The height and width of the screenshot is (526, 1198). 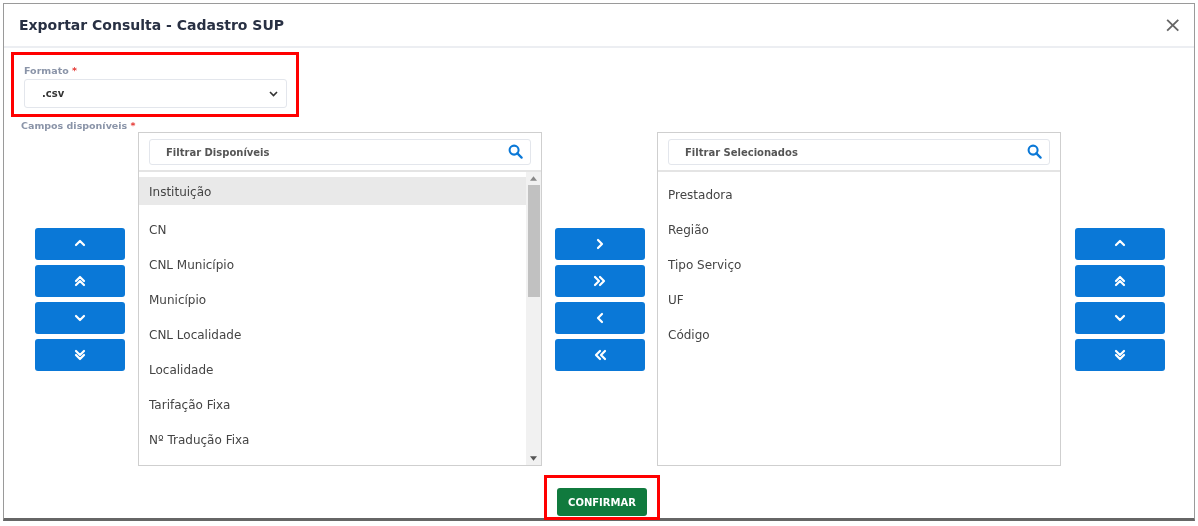 I want to click on list-item: Tarifação Fixa, so click(x=332, y=404).